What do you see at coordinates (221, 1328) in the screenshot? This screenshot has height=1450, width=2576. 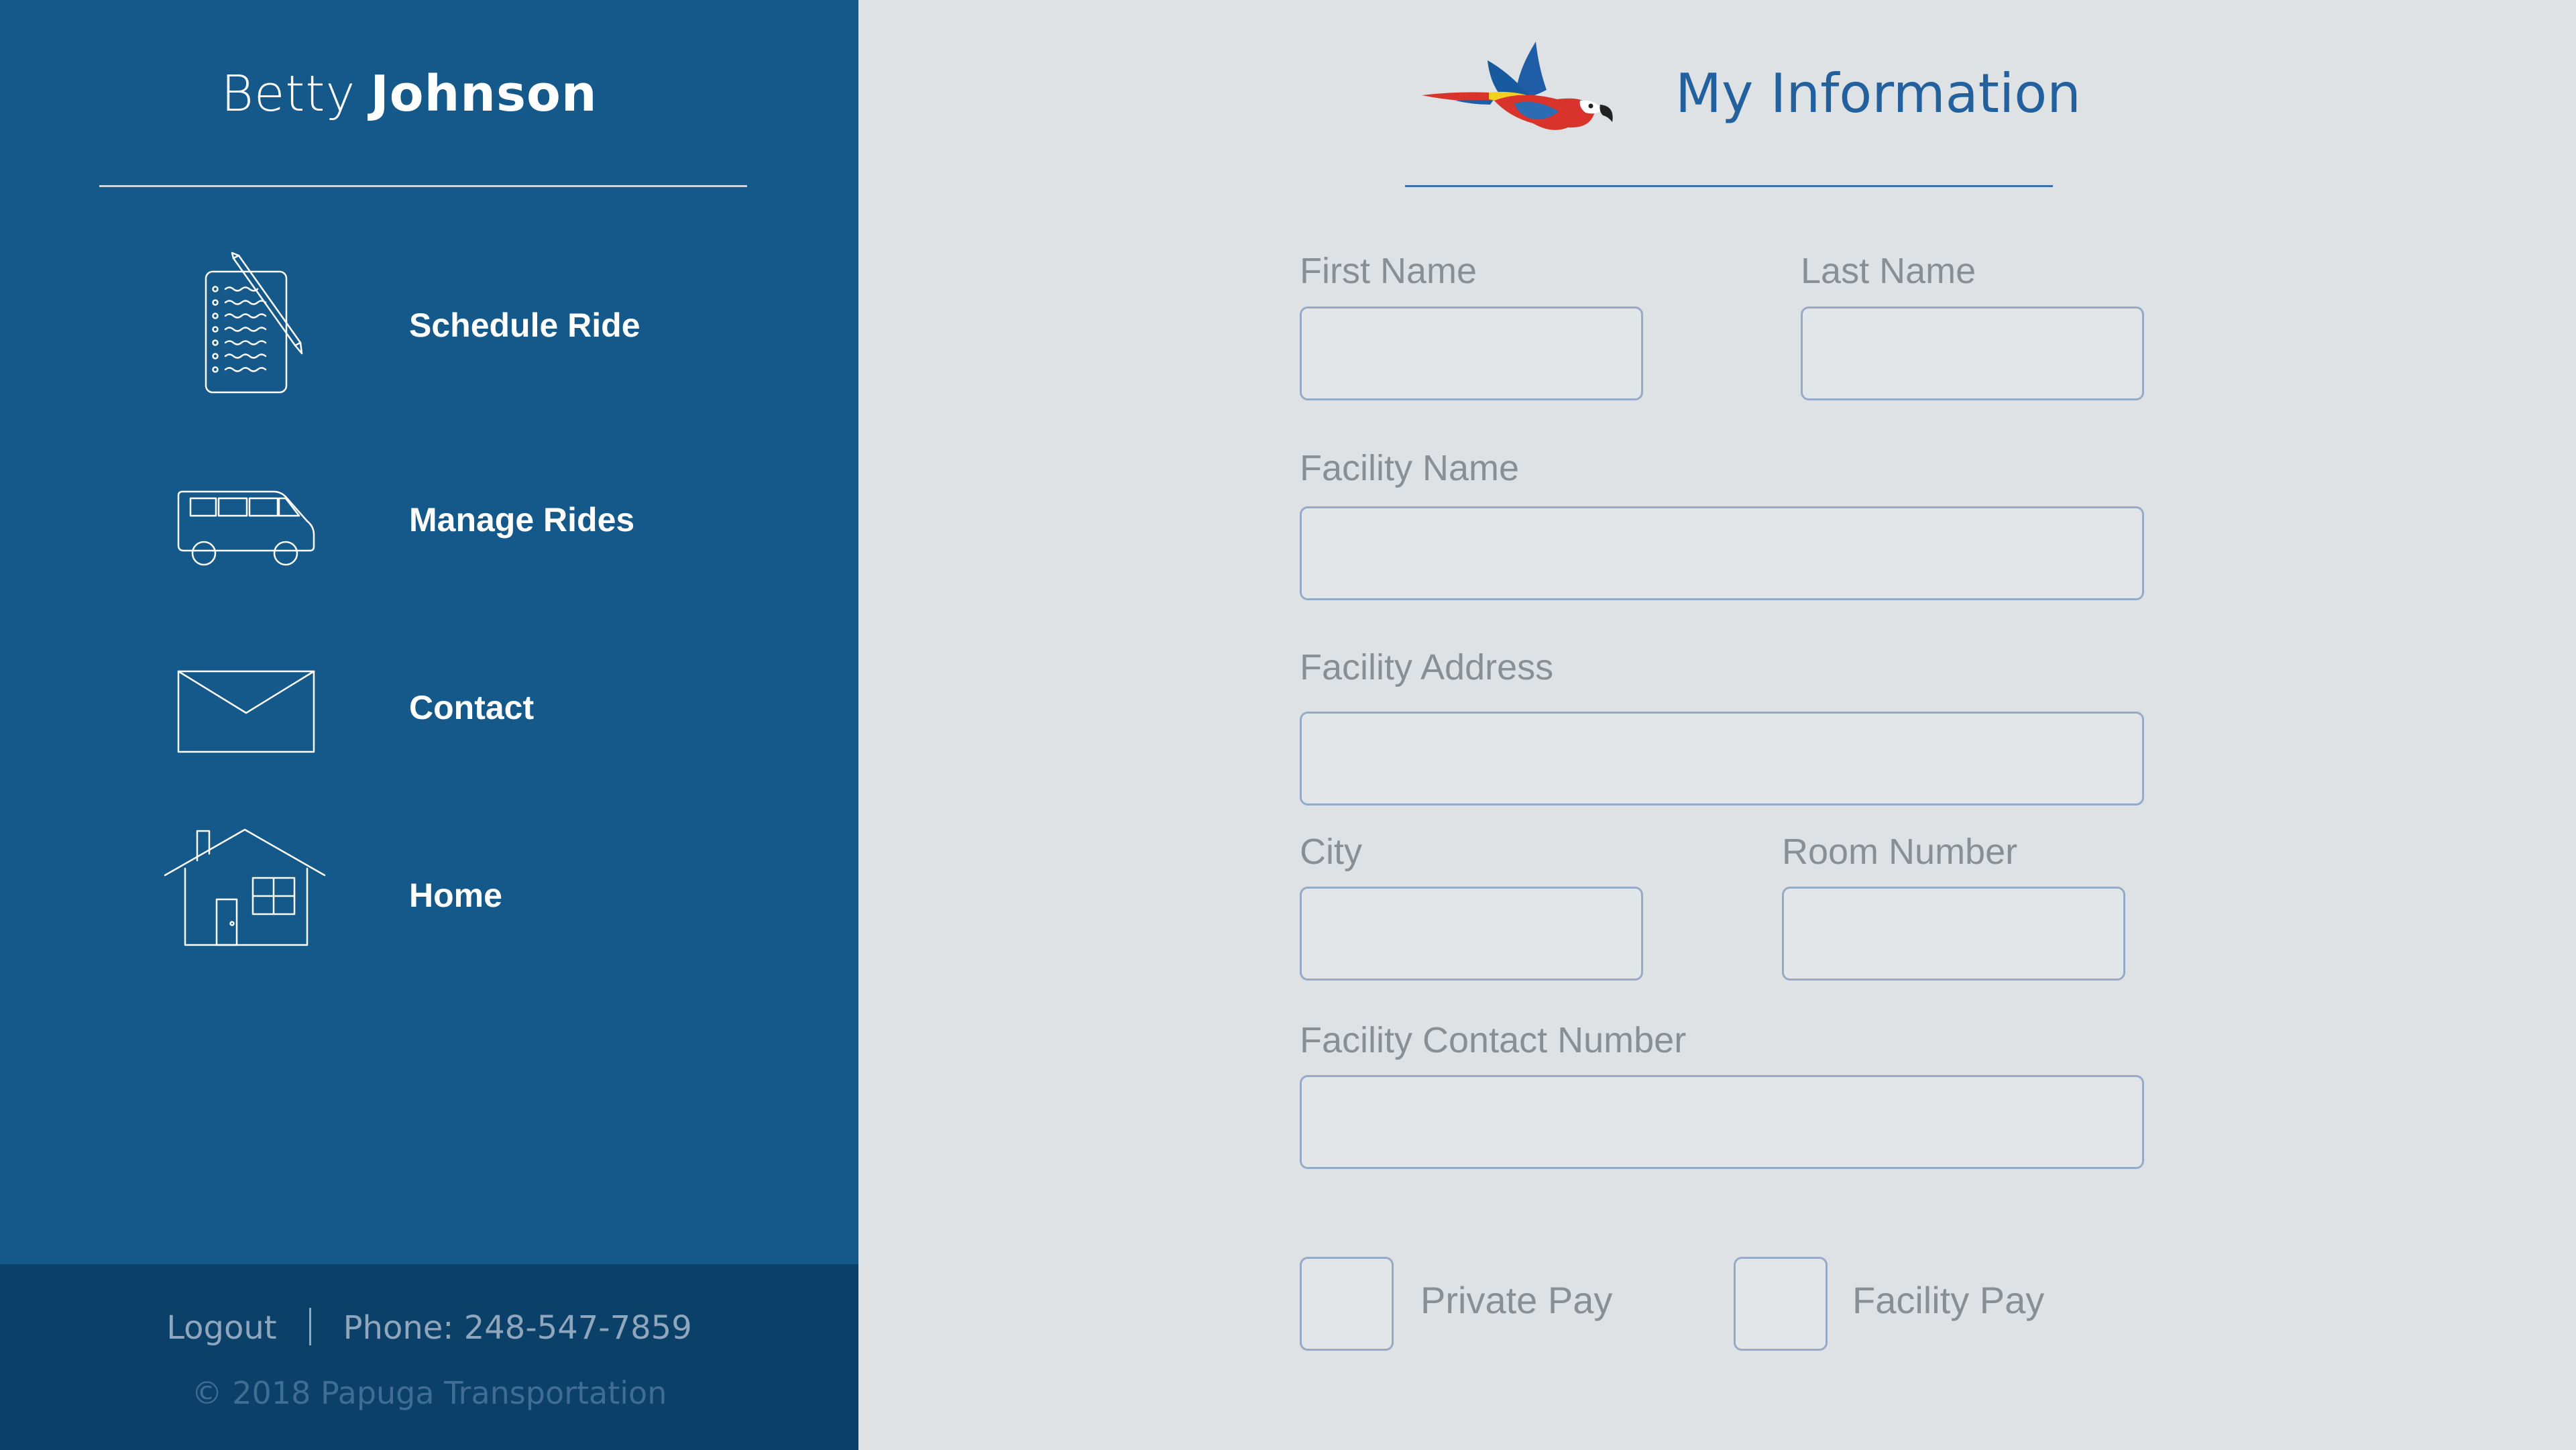 I see `logout-link: Logout` at bounding box center [221, 1328].